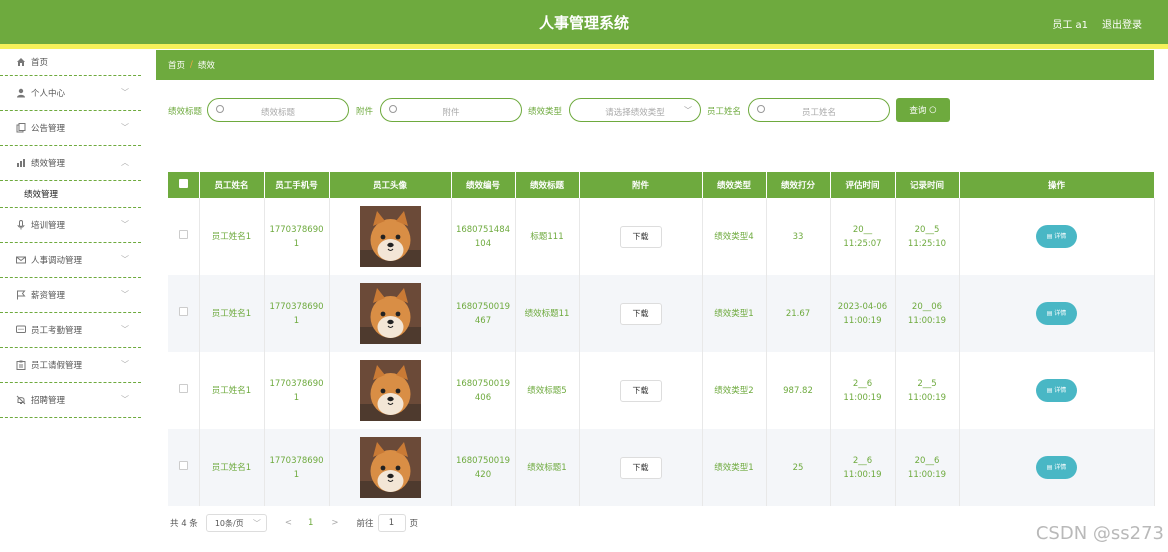 Image resolution: width=1168 pixels, height=552 pixels. Describe the element at coordinates (57, 331) in the screenshot. I see `sidebar-item-label: 员工考勤管理` at that location.